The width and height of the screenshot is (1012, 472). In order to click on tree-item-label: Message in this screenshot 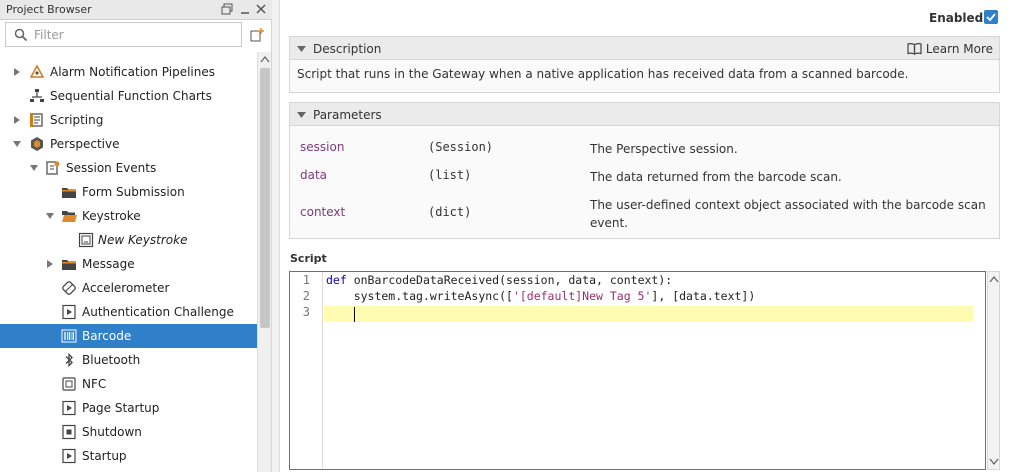, I will do `click(108, 264)`.